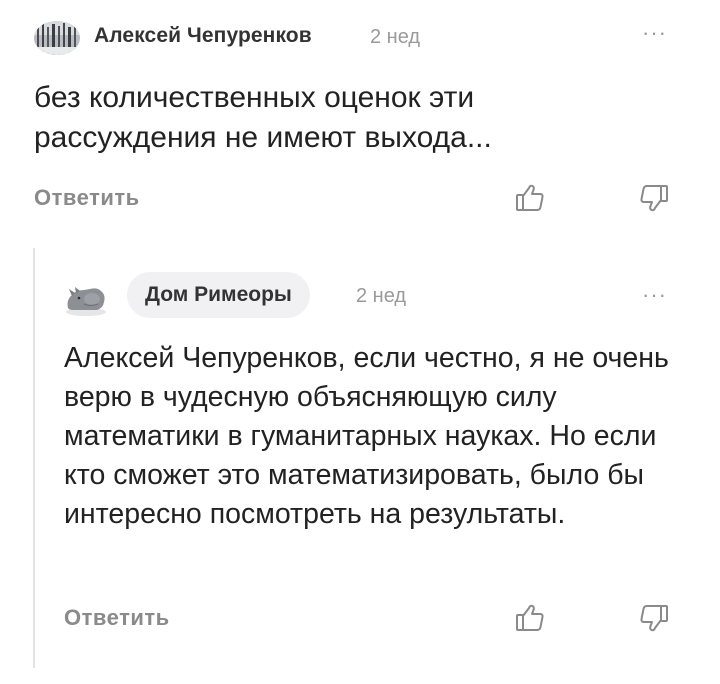  Describe the element at coordinates (381, 296) in the screenshot. I see `reply-time: 2 нед` at that location.